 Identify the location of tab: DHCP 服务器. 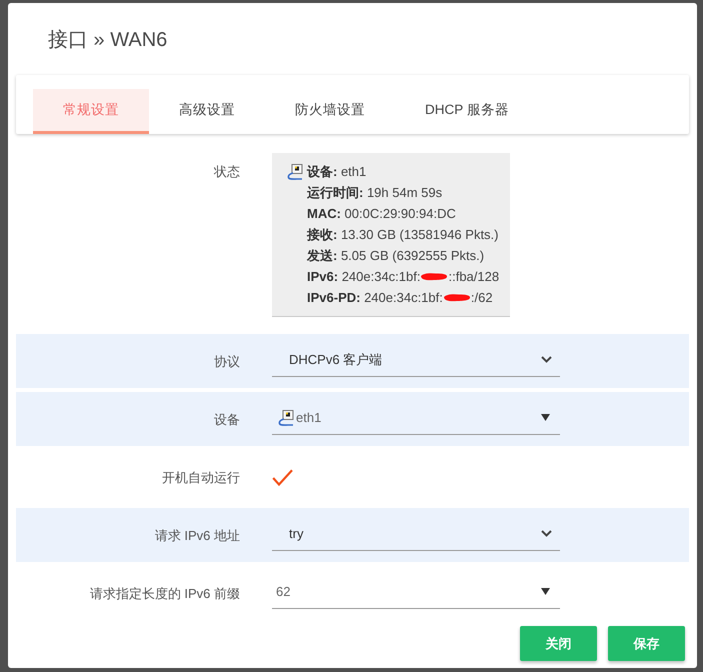
(467, 111).